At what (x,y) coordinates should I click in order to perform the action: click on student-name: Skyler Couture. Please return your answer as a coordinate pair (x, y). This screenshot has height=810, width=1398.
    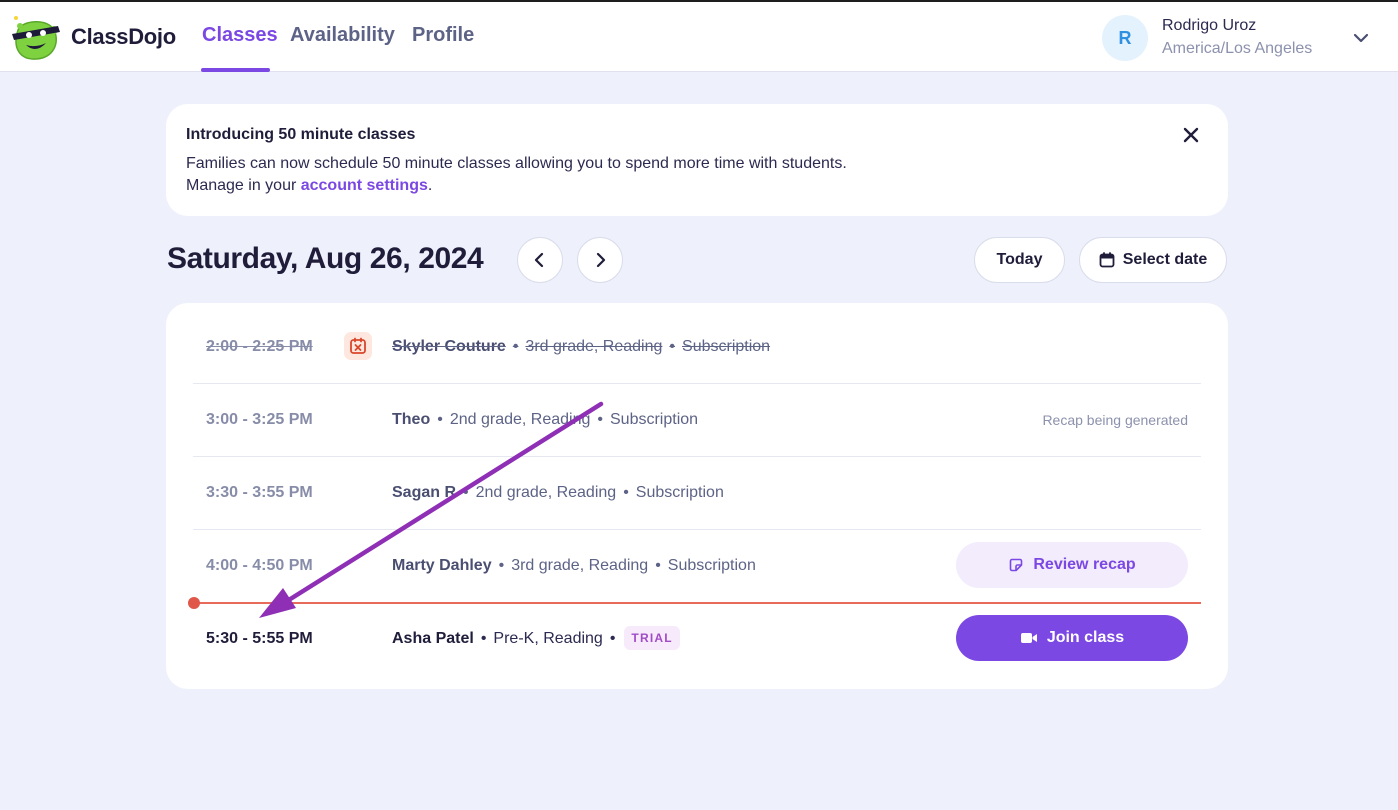
    Looking at the image, I should click on (449, 346).